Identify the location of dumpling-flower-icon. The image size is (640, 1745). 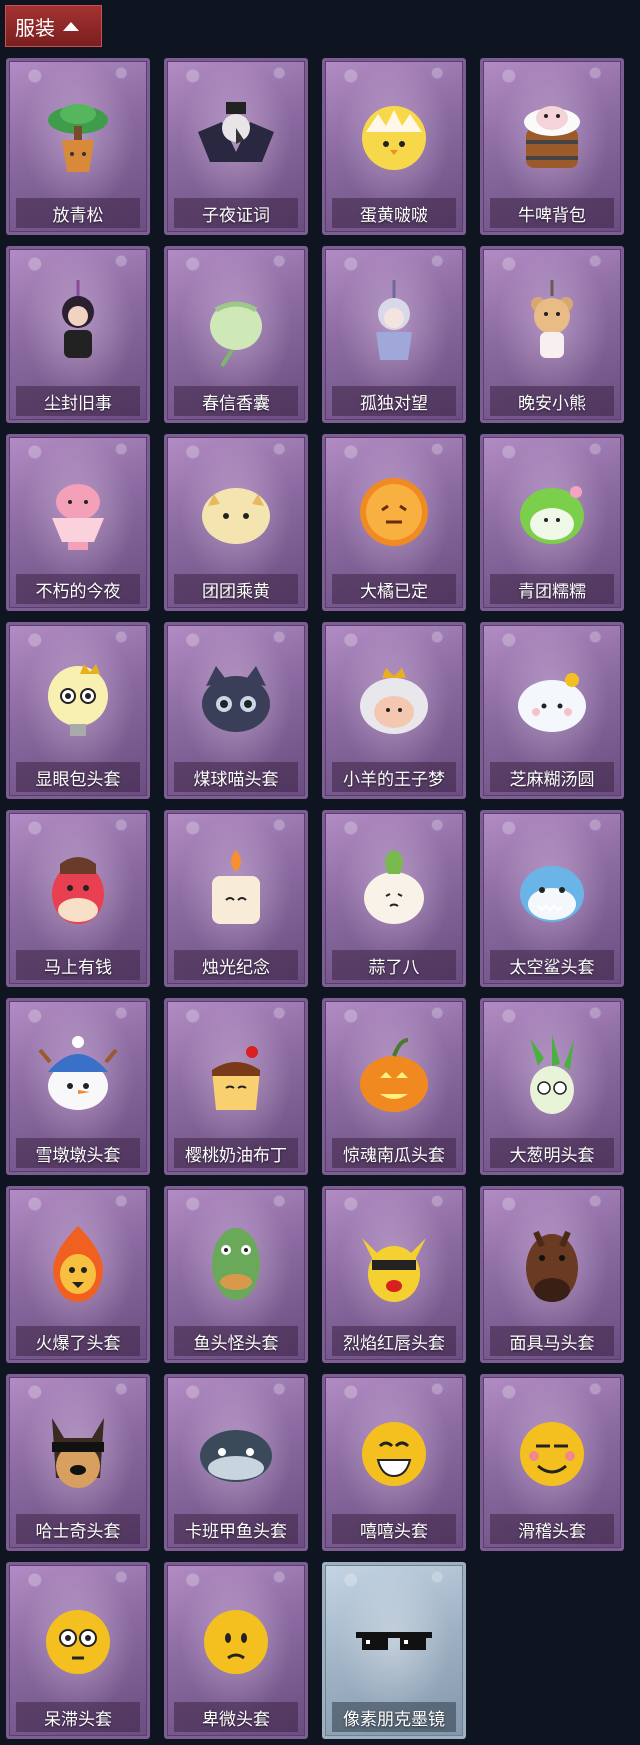
(552, 700).